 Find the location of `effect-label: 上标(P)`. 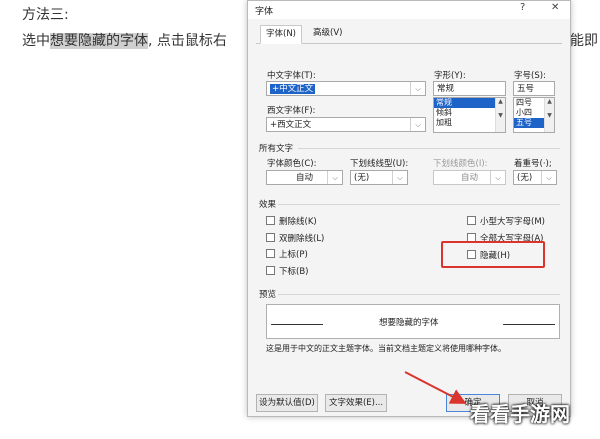

effect-label: 上标(P) is located at coordinates (293, 255).